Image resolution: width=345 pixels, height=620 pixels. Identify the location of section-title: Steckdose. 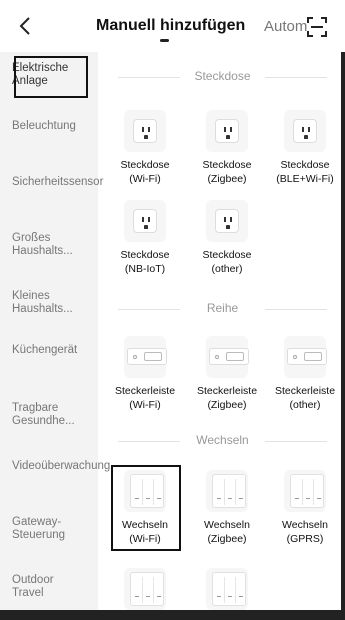
(222, 76).